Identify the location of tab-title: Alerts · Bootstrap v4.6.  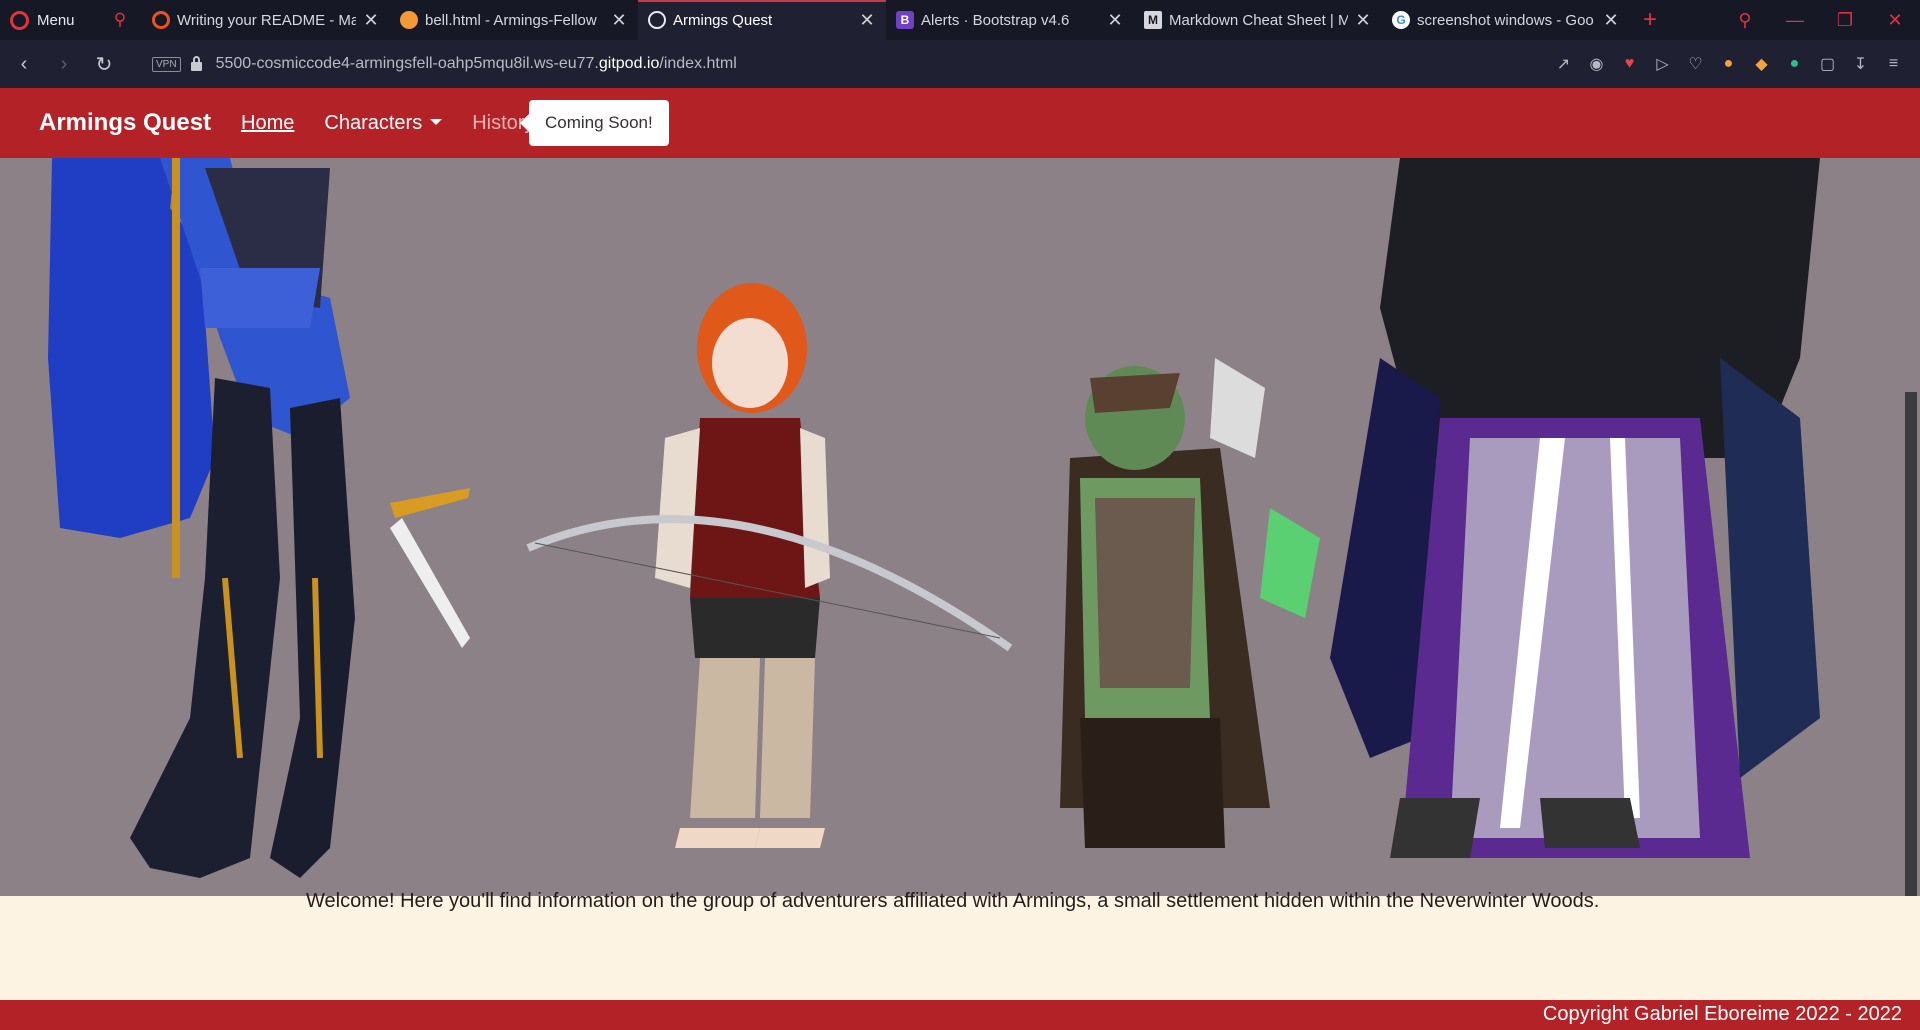
(995, 20).